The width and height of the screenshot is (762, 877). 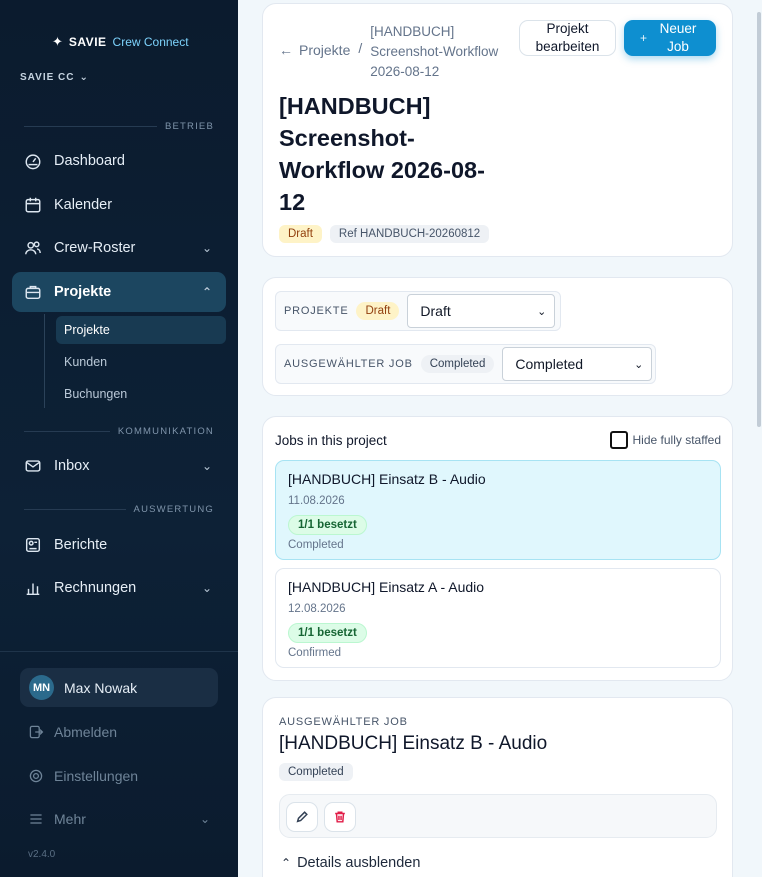 I want to click on brand-logo: ✦ SAVIE Crew Connect, so click(x=120, y=42).